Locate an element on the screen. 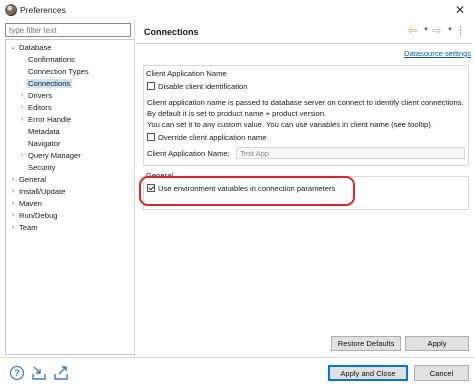  panel-divider is located at coordinates (134, 188).